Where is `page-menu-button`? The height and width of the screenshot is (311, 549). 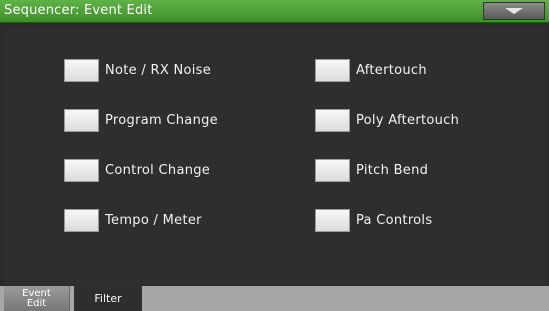 page-menu-button is located at coordinates (514, 11).